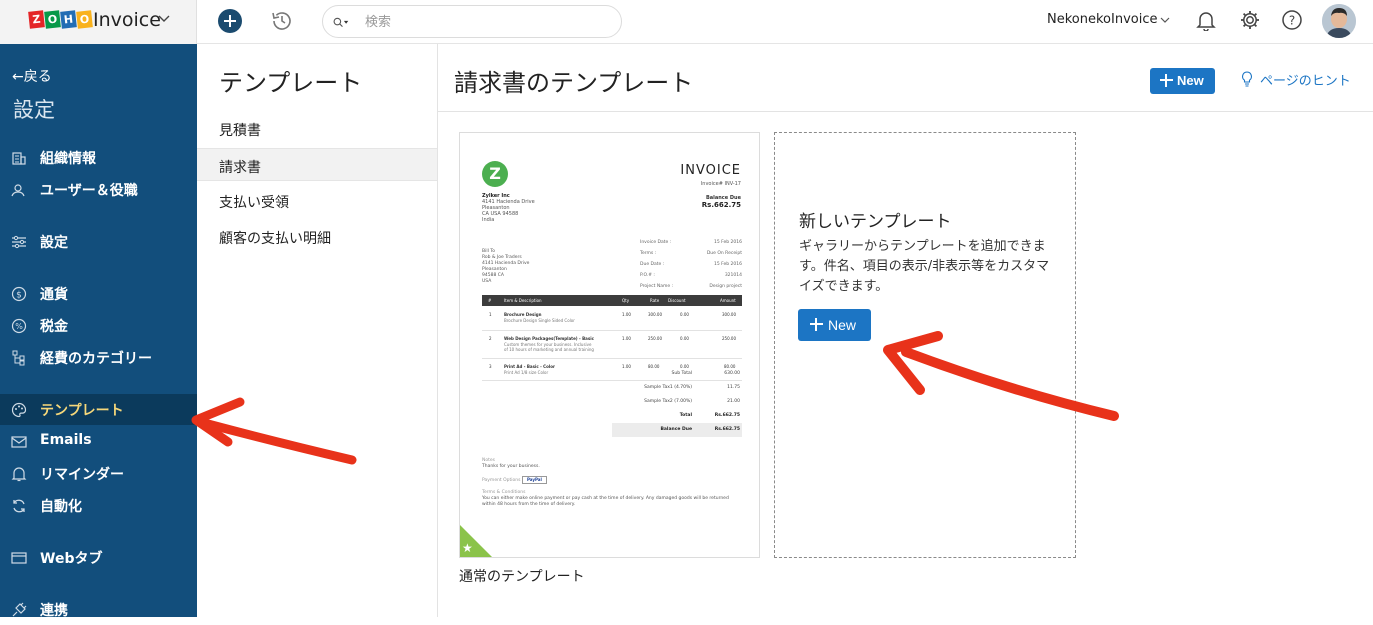 The width and height of the screenshot is (1373, 625). I want to click on mail-icon, so click(19, 442).